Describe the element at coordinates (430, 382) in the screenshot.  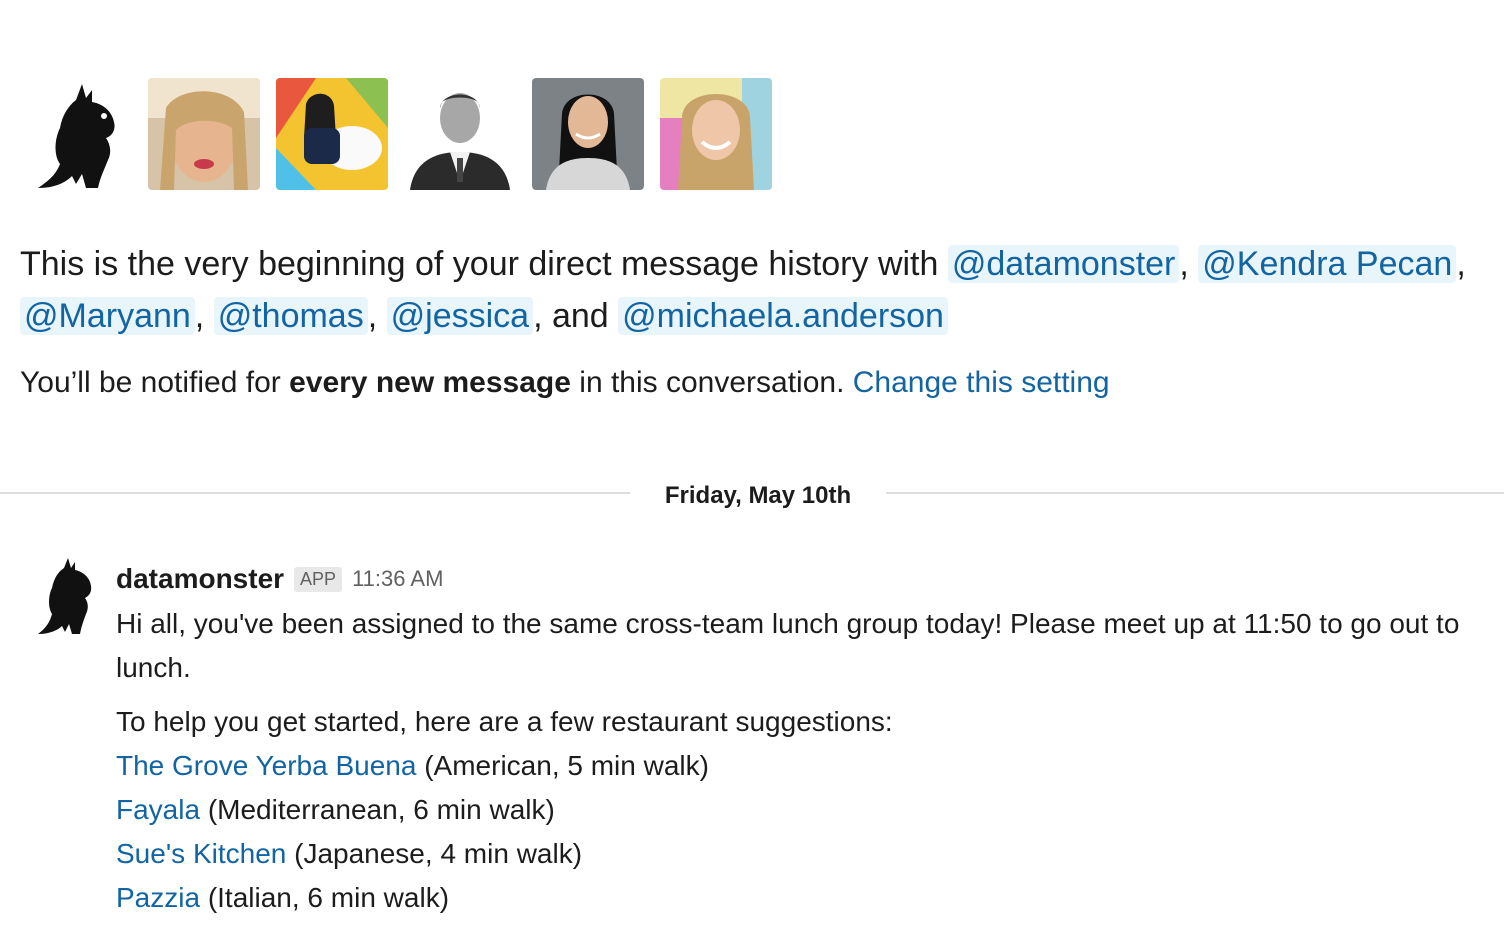
I see `notify-level: every new message` at that location.